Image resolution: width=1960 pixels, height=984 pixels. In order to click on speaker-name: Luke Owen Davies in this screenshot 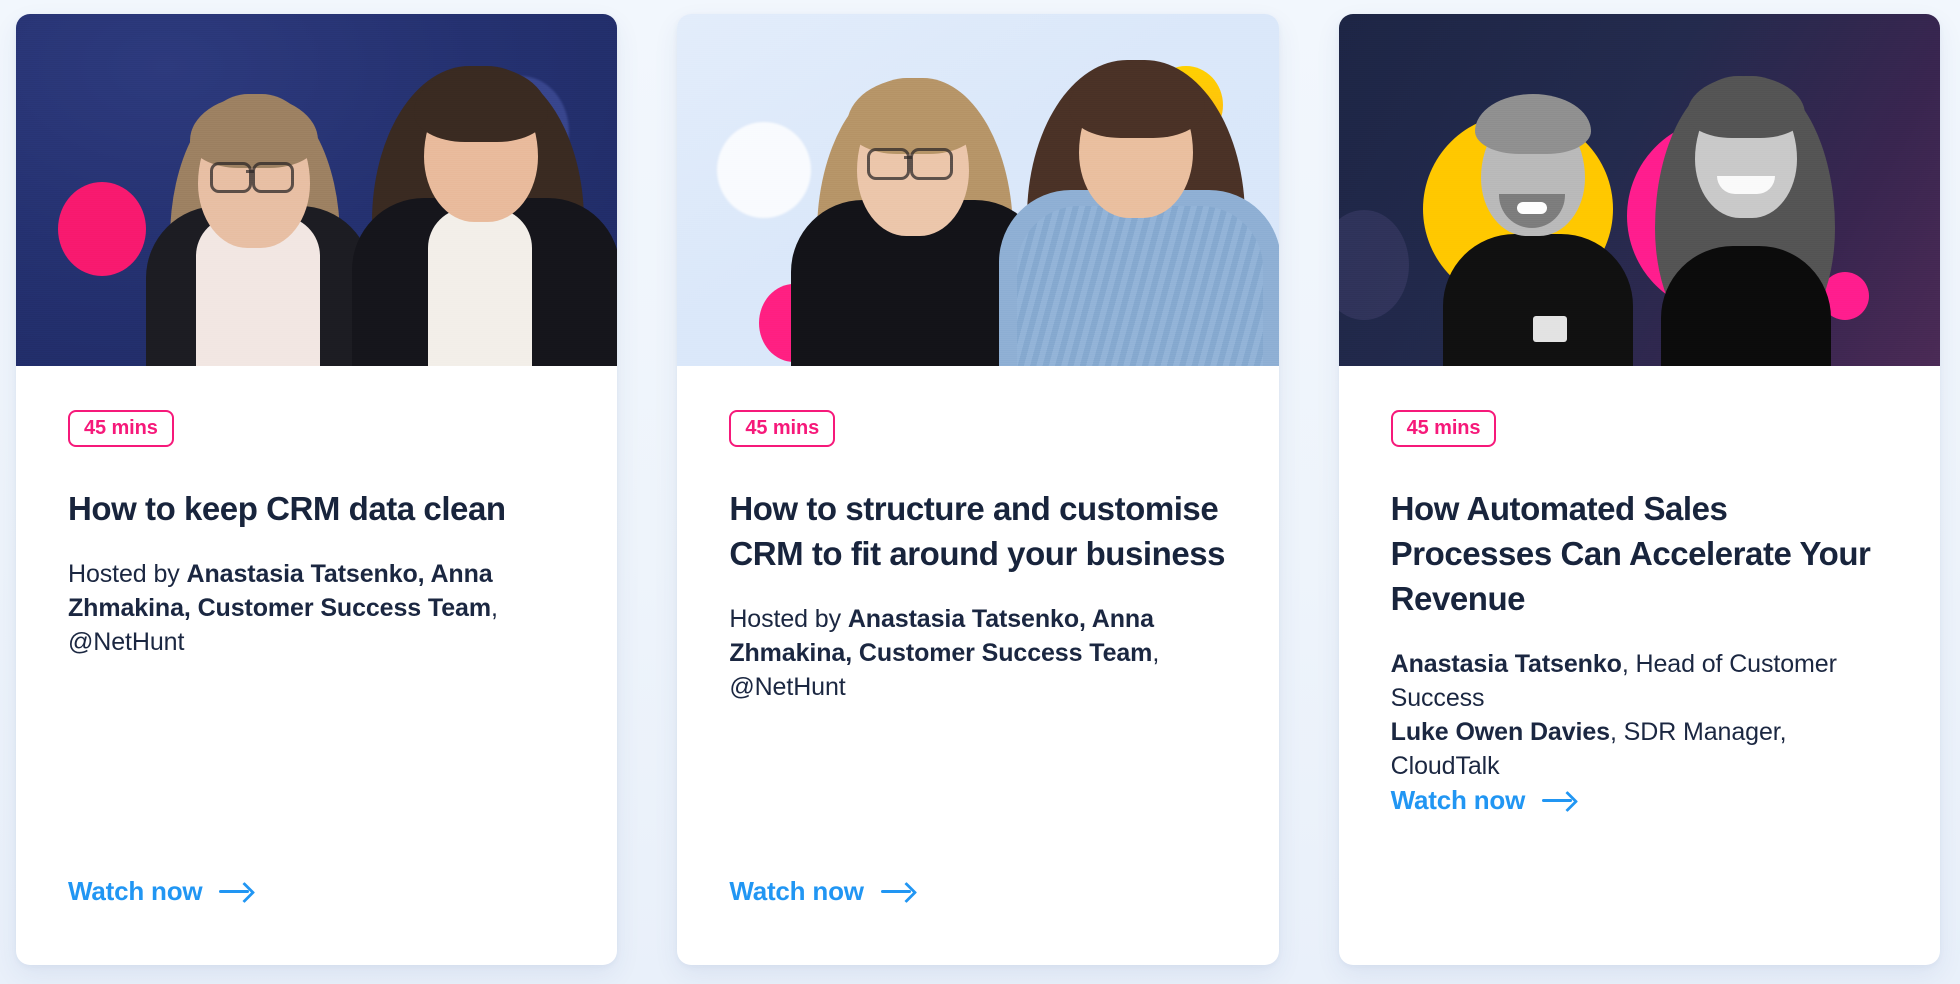, I will do `click(1500, 732)`.